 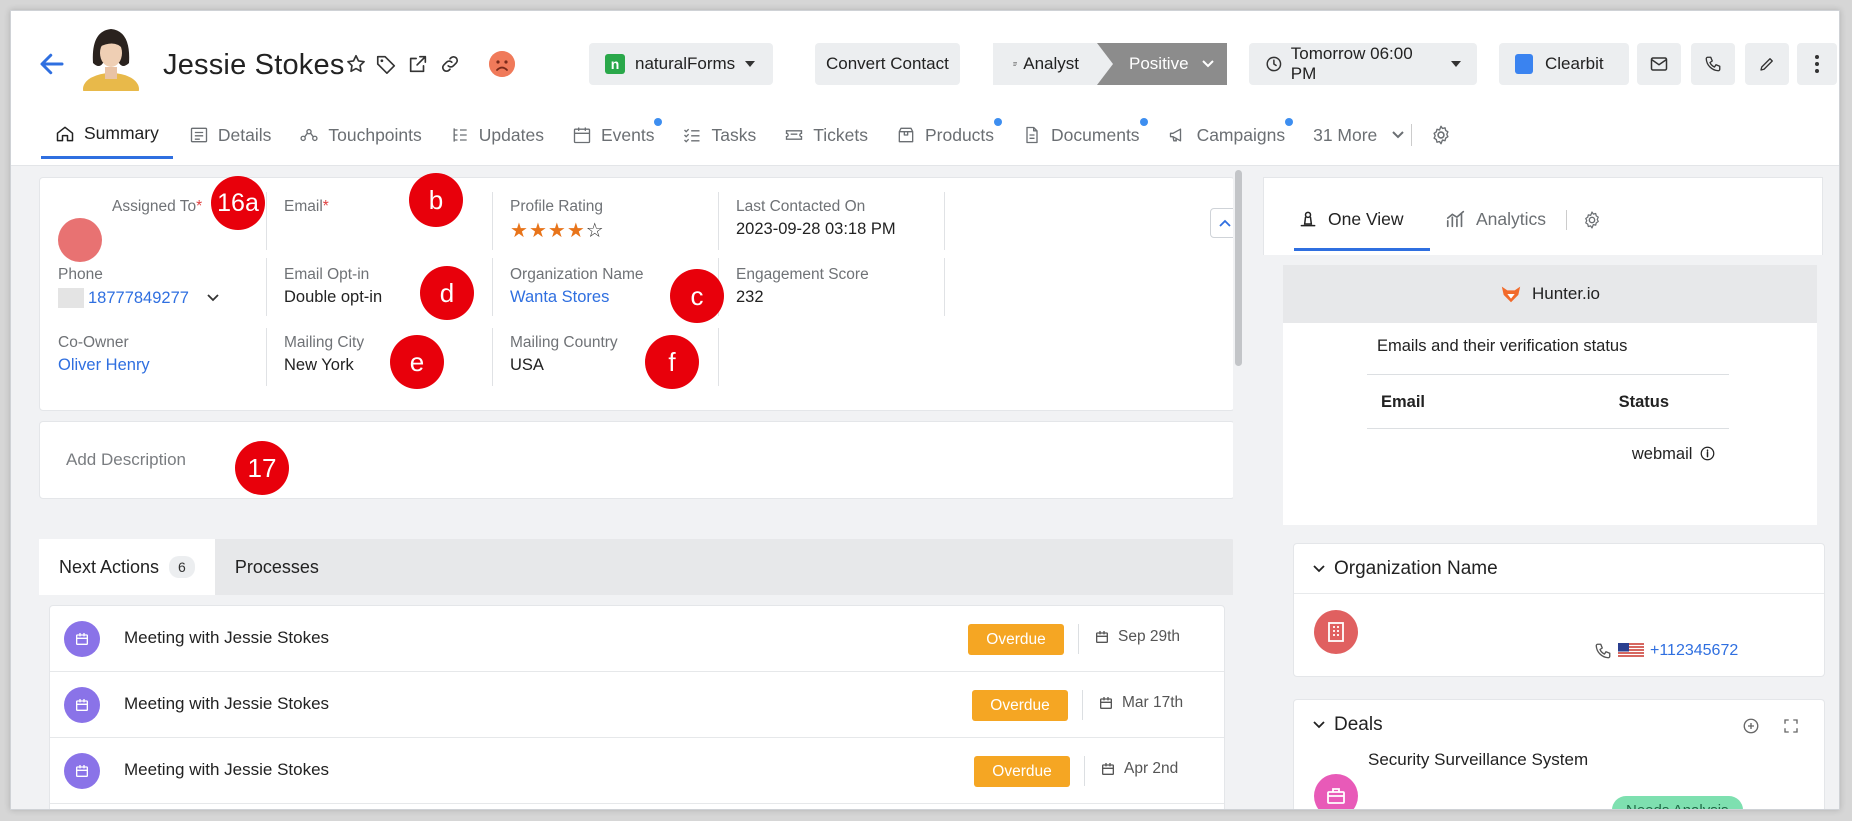 What do you see at coordinates (595, 231) in the screenshot?
I see `star-empty-icon: ☆` at bounding box center [595, 231].